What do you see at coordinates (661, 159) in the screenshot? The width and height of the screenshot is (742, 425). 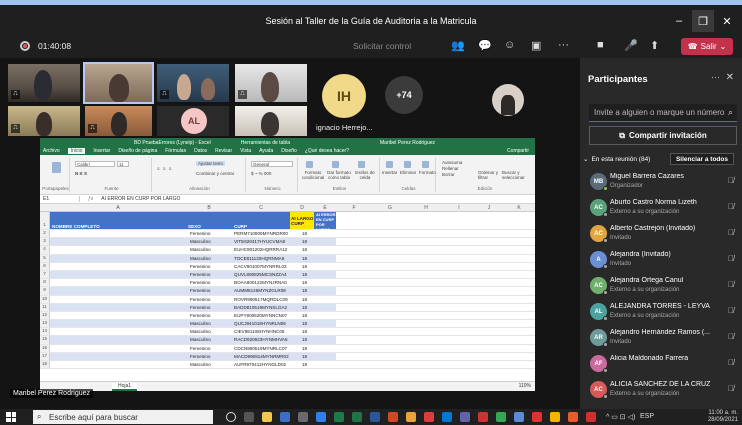 I see `in-meeting-section: ⌄ En esta reunión (84) Silenciar a todos` at bounding box center [661, 159].